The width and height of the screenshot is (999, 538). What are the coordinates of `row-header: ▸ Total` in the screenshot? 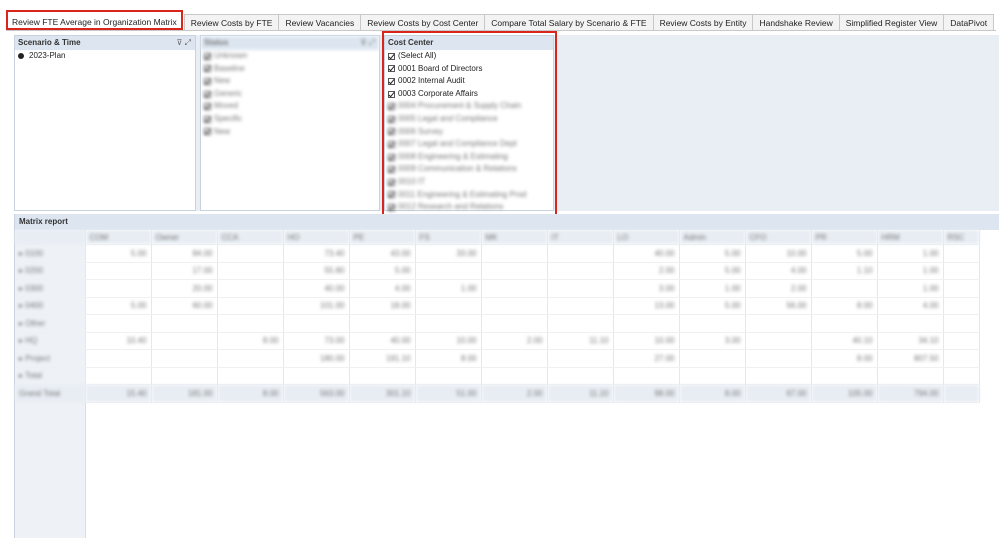 It's located at (50, 376).